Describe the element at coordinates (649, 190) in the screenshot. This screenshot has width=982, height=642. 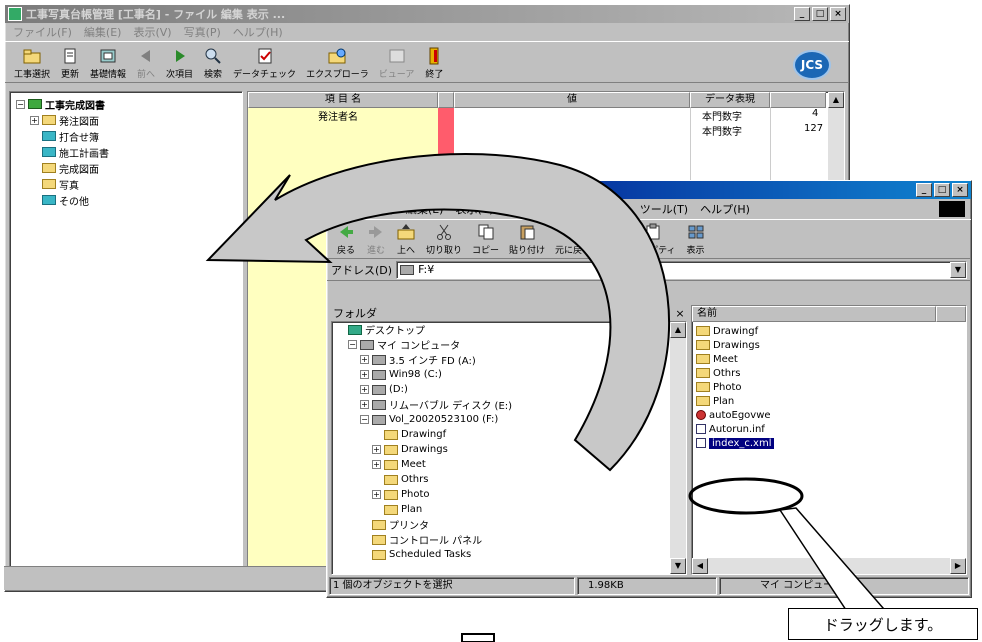
I see `explorer-title-bar: エクスプローラ - Vol_20020523100 (F:) _ □ ×` at that location.